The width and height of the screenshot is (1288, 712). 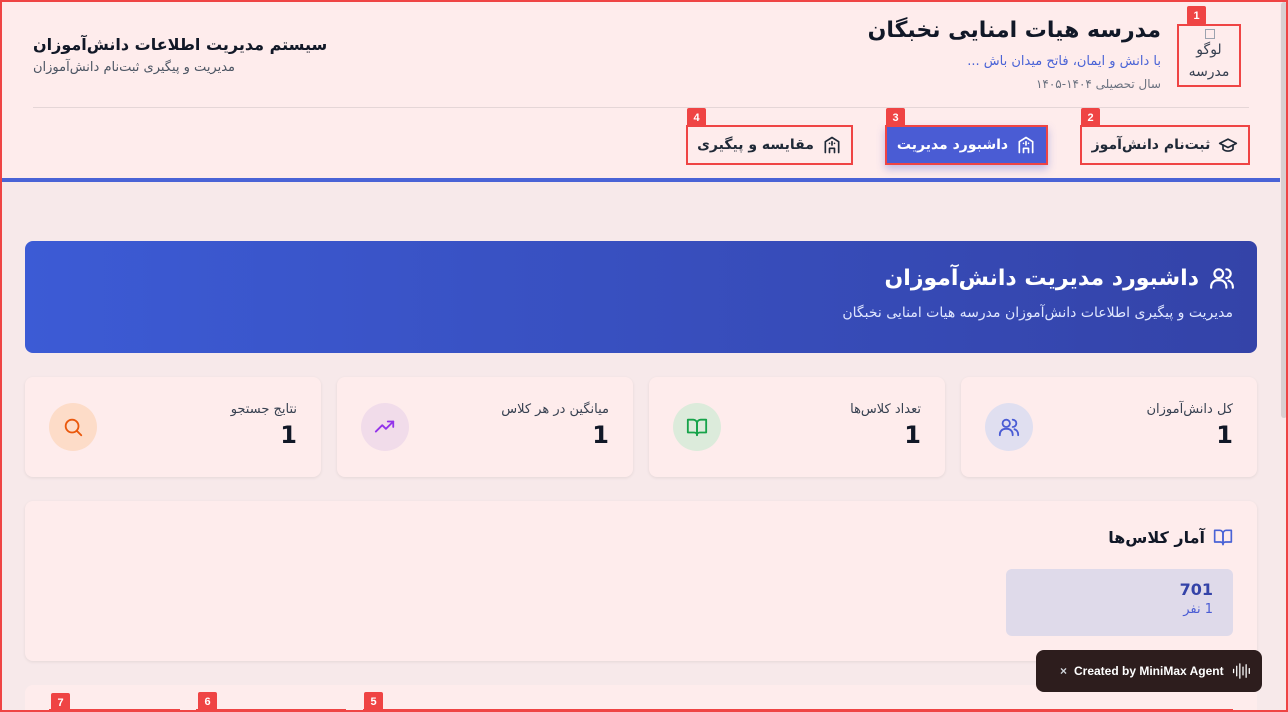 I want to click on stat-label: نتایج جستجو, so click(x=263, y=409).